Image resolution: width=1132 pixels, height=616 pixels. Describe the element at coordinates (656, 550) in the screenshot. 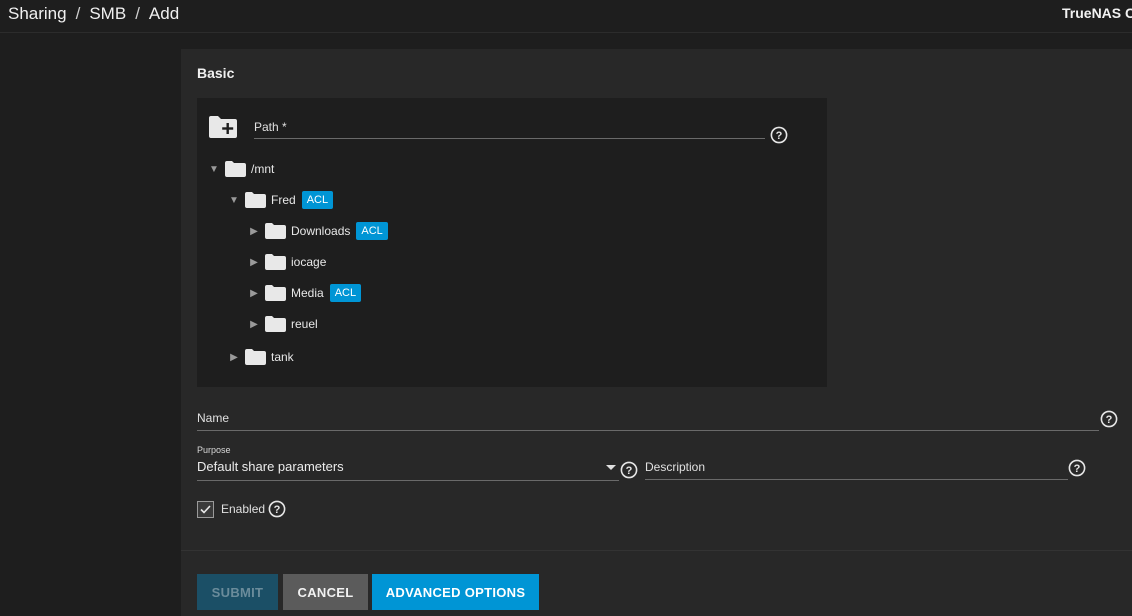

I see `divider` at that location.